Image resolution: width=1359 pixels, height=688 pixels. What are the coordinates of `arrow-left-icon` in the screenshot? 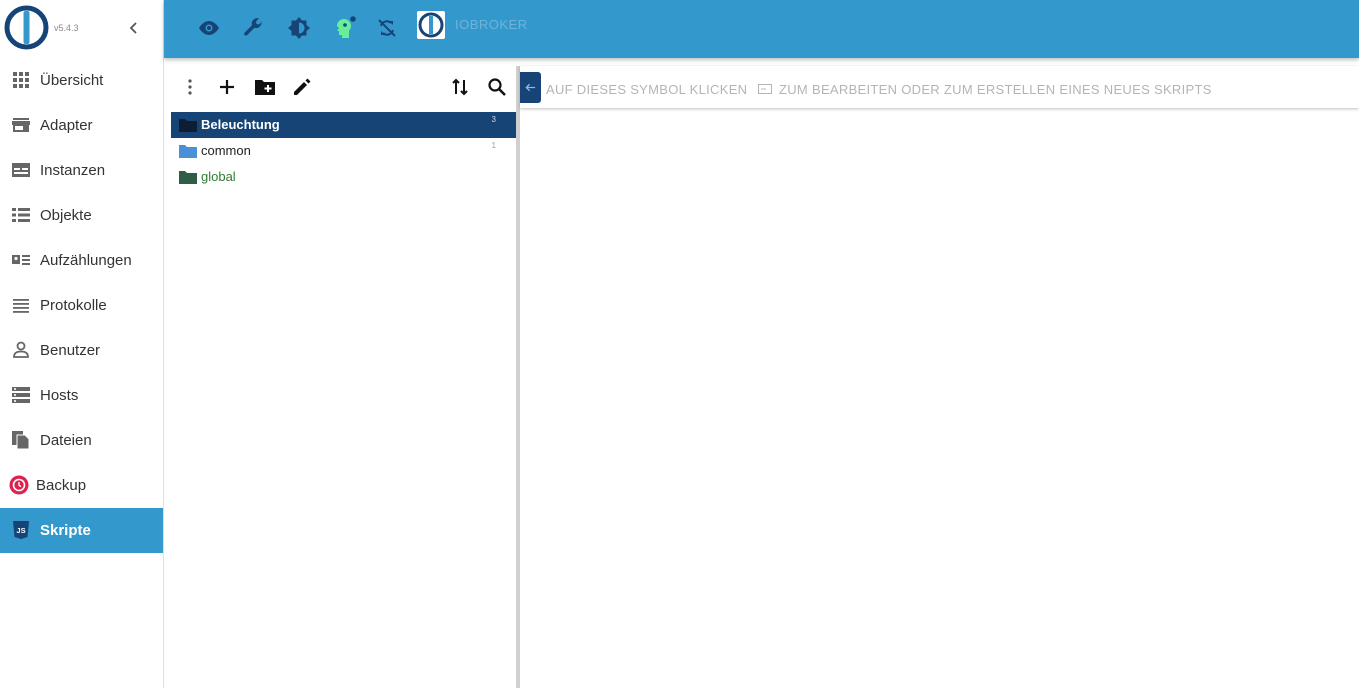 It's located at (530, 87).